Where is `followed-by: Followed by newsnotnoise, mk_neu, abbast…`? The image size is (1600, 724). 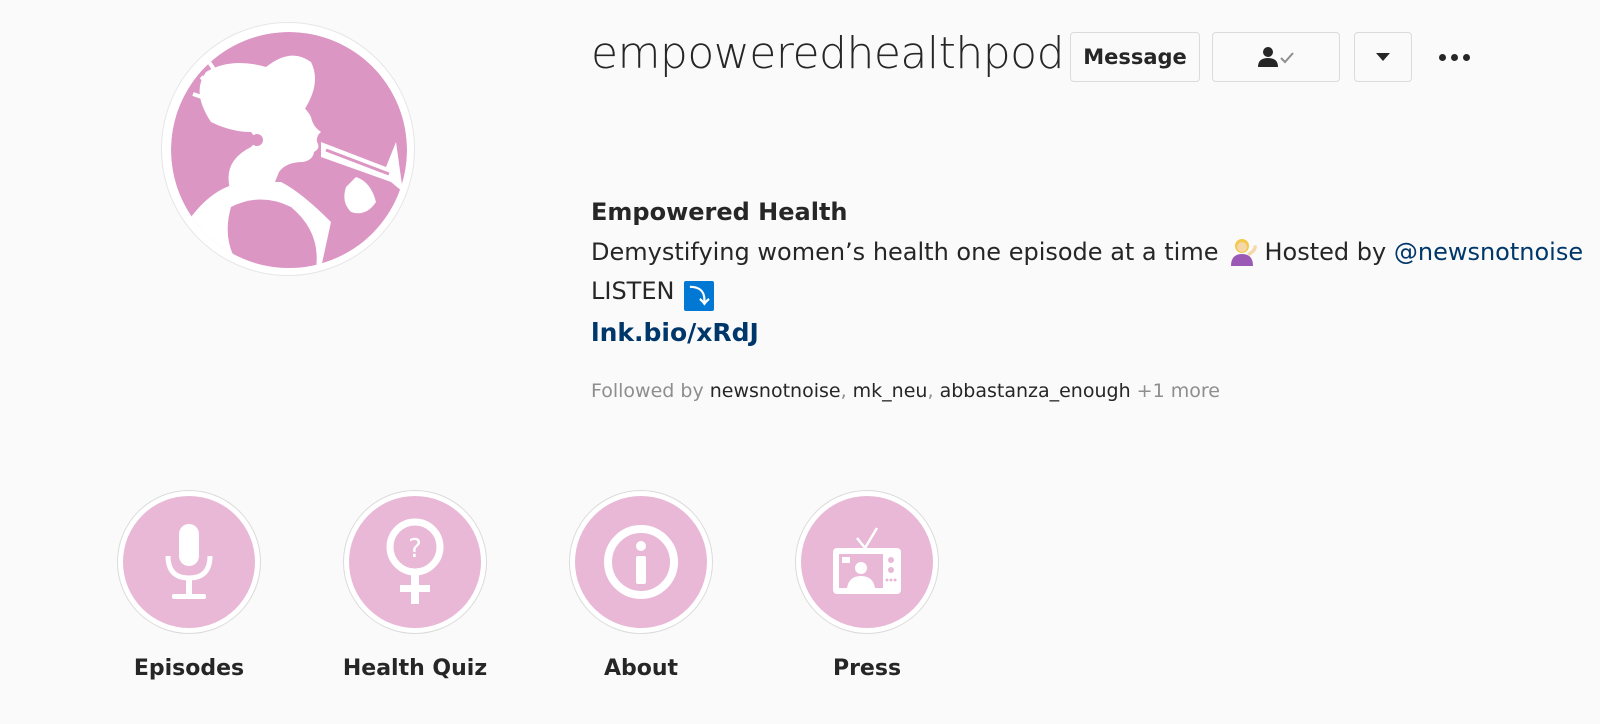 followed-by: Followed by newsnotnoise, mk_neu, abbast… is located at coordinates (905, 391).